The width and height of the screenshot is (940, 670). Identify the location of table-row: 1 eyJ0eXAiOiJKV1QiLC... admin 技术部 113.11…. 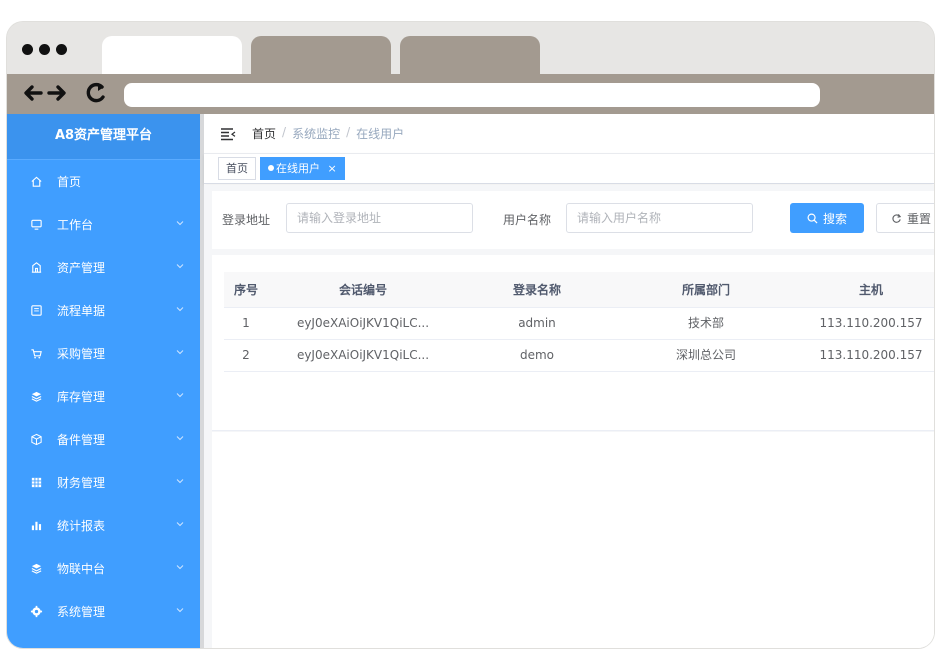
(579, 324).